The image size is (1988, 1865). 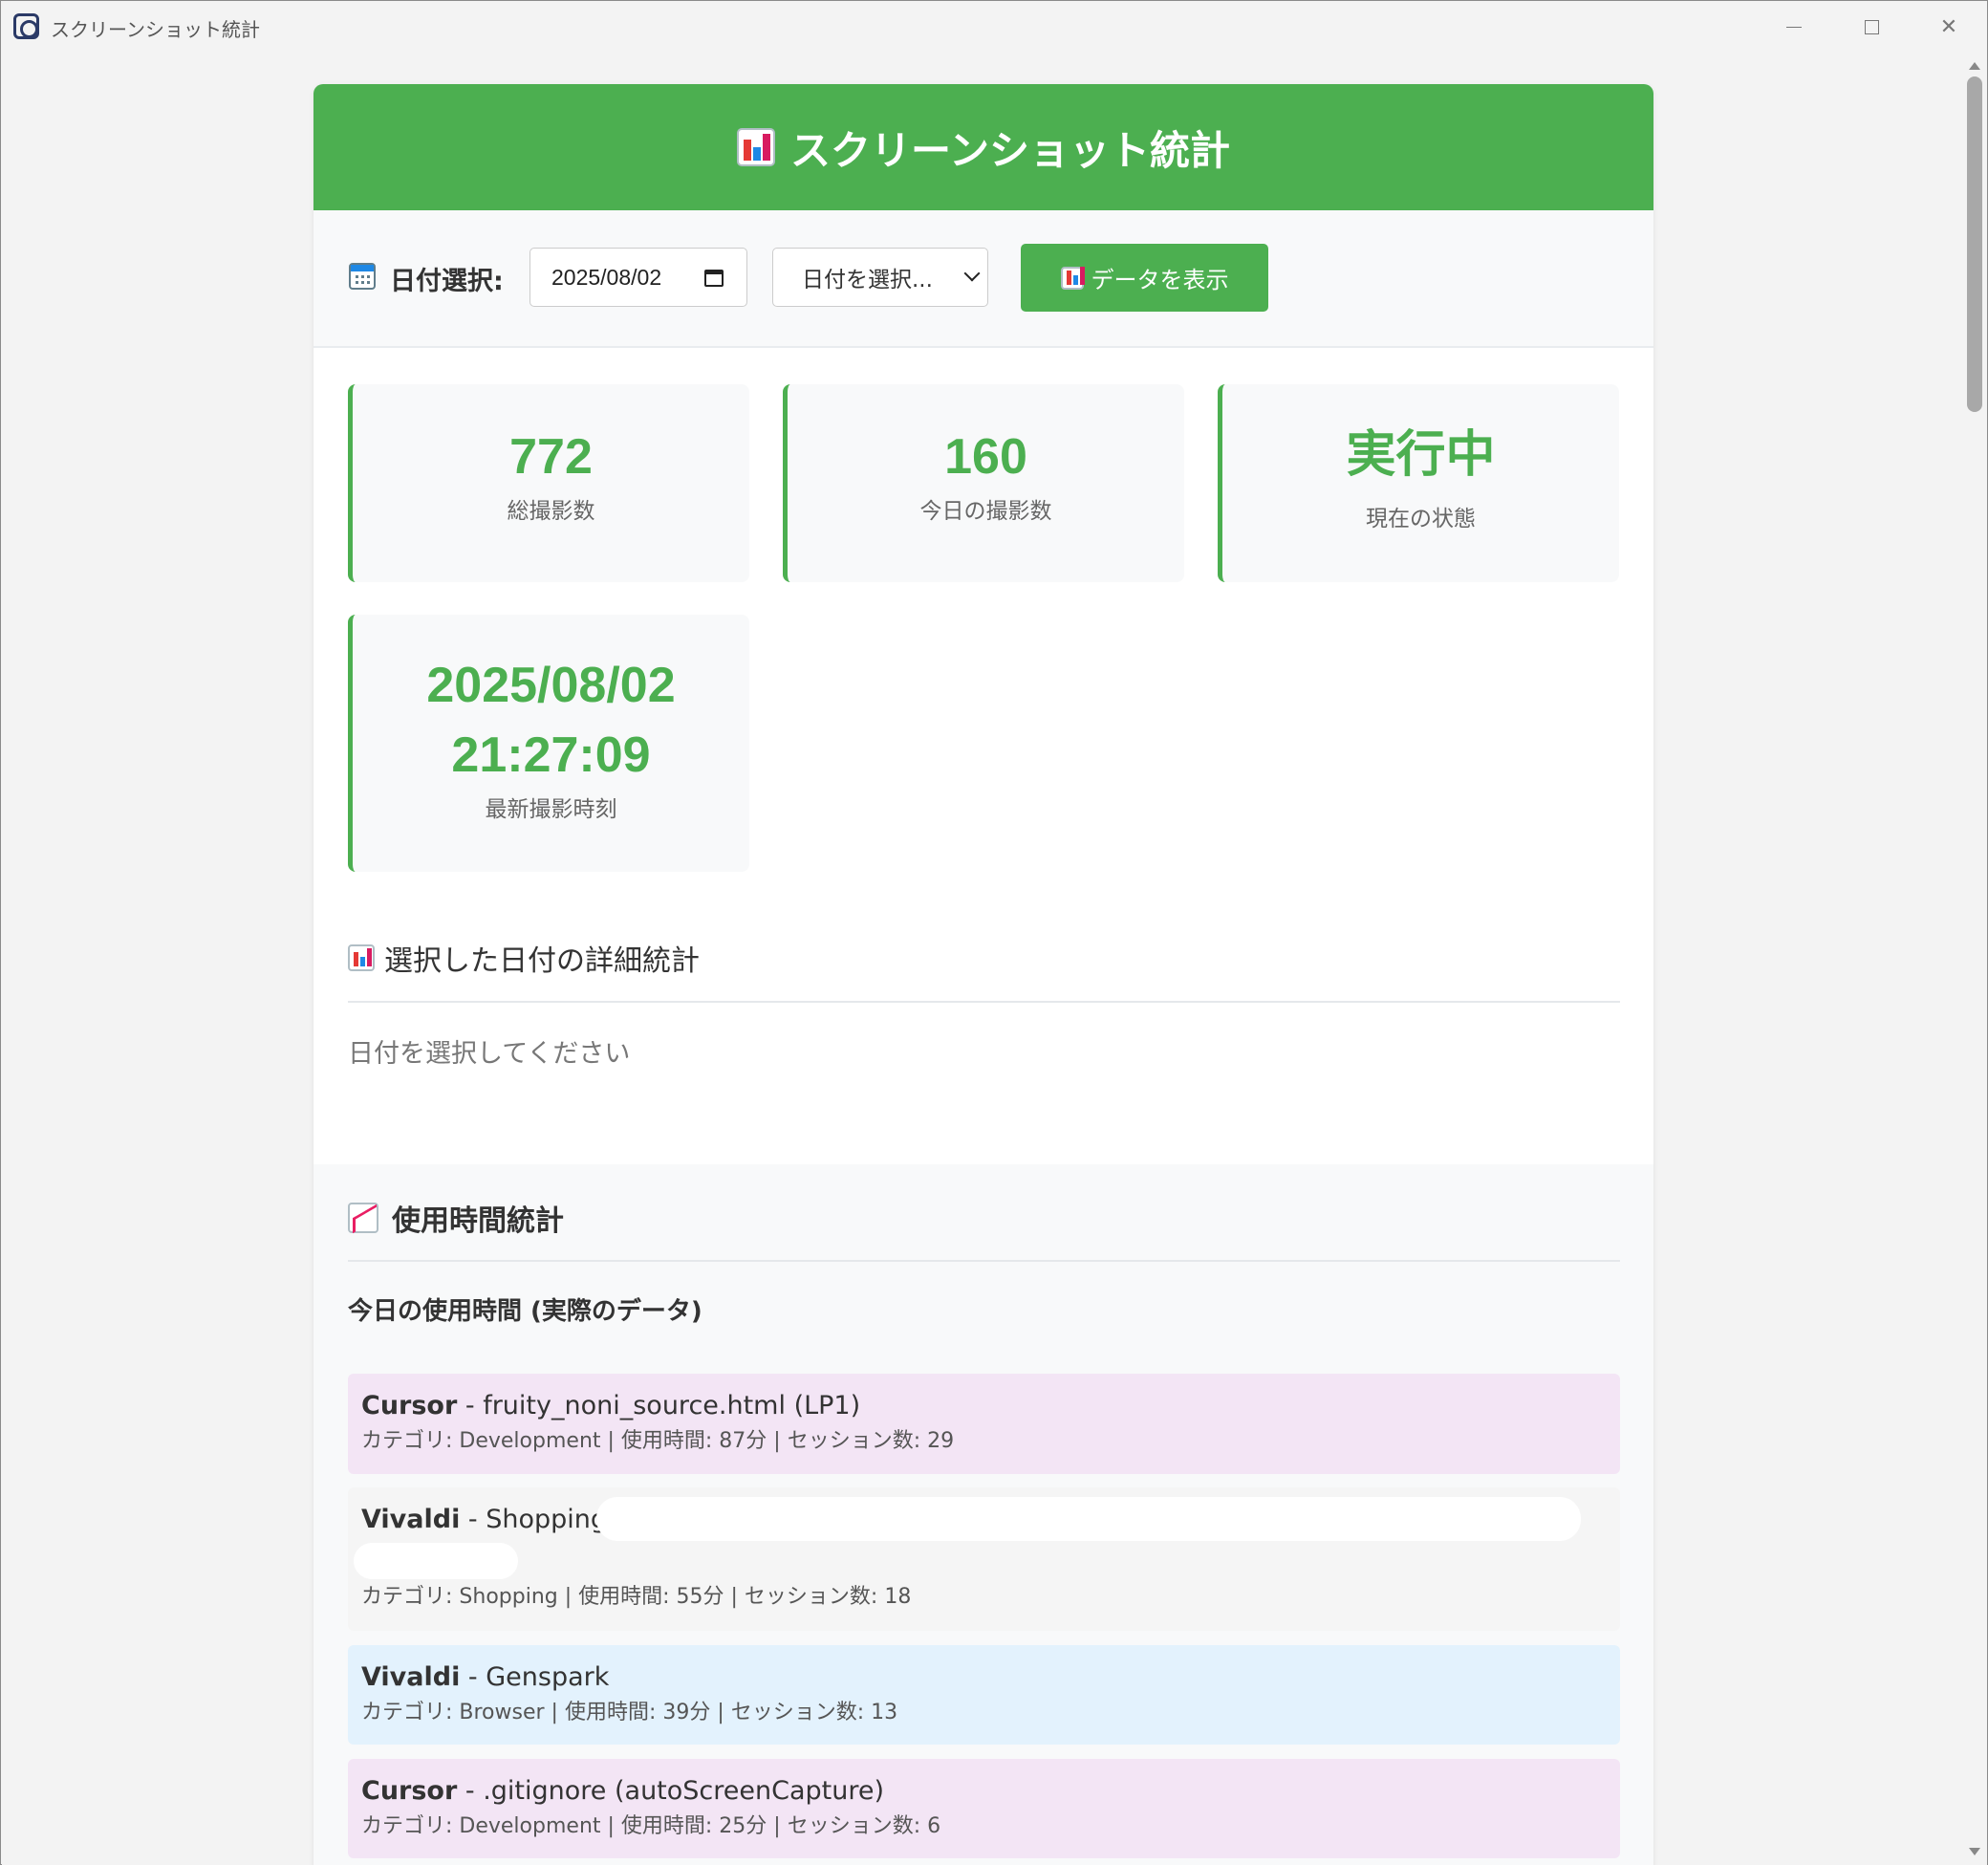 I want to click on maximize-button, so click(x=1871, y=27).